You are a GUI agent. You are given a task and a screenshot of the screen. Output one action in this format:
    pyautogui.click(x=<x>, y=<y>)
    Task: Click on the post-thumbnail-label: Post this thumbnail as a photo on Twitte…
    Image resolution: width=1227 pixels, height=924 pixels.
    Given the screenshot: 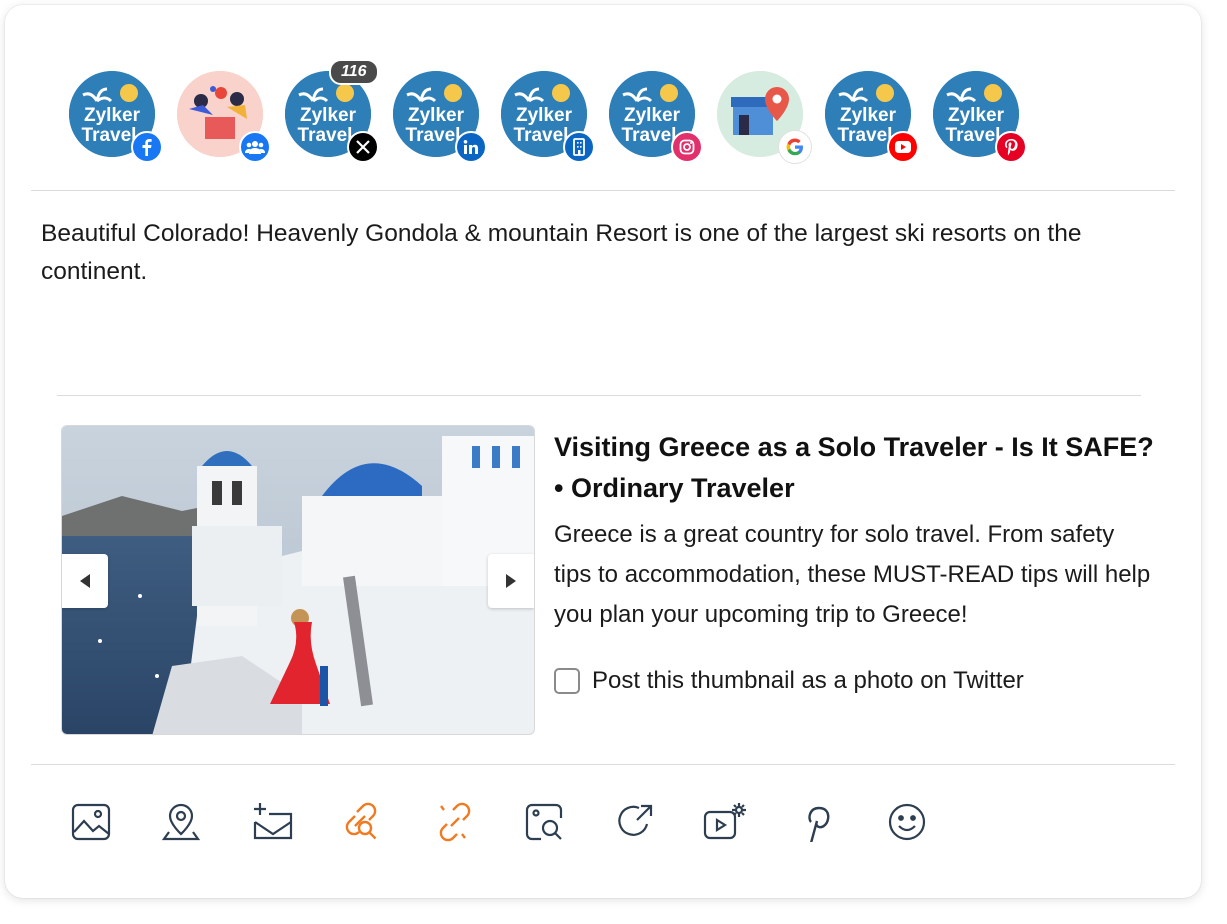 What is the action you would take?
    pyautogui.click(x=808, y=680)
    